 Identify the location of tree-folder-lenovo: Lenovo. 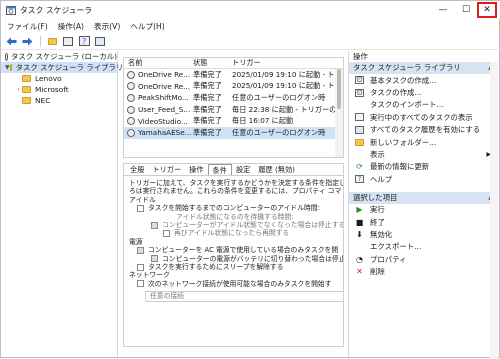
(59, 78).